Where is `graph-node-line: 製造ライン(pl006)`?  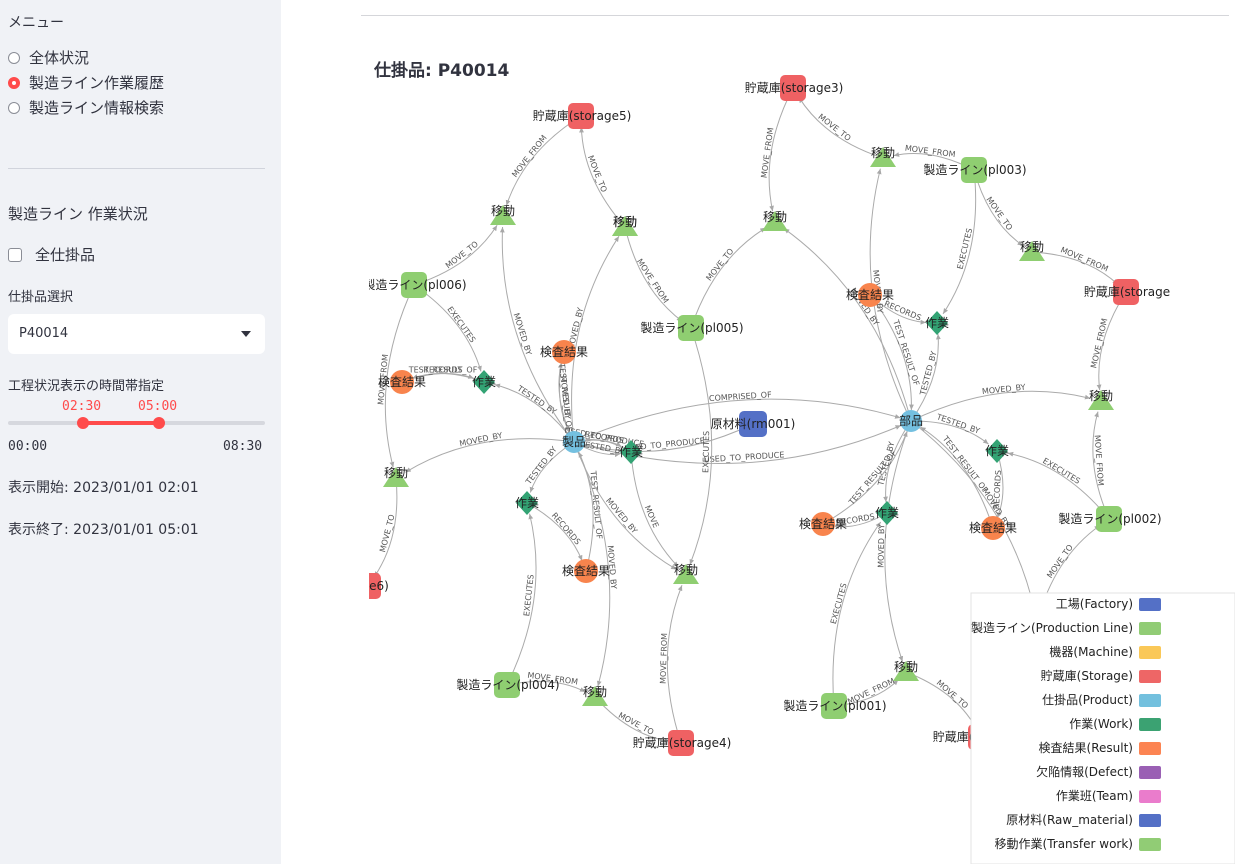 graph-node-line: 製造ライン(pl006) is located at coordinates (415, 285).